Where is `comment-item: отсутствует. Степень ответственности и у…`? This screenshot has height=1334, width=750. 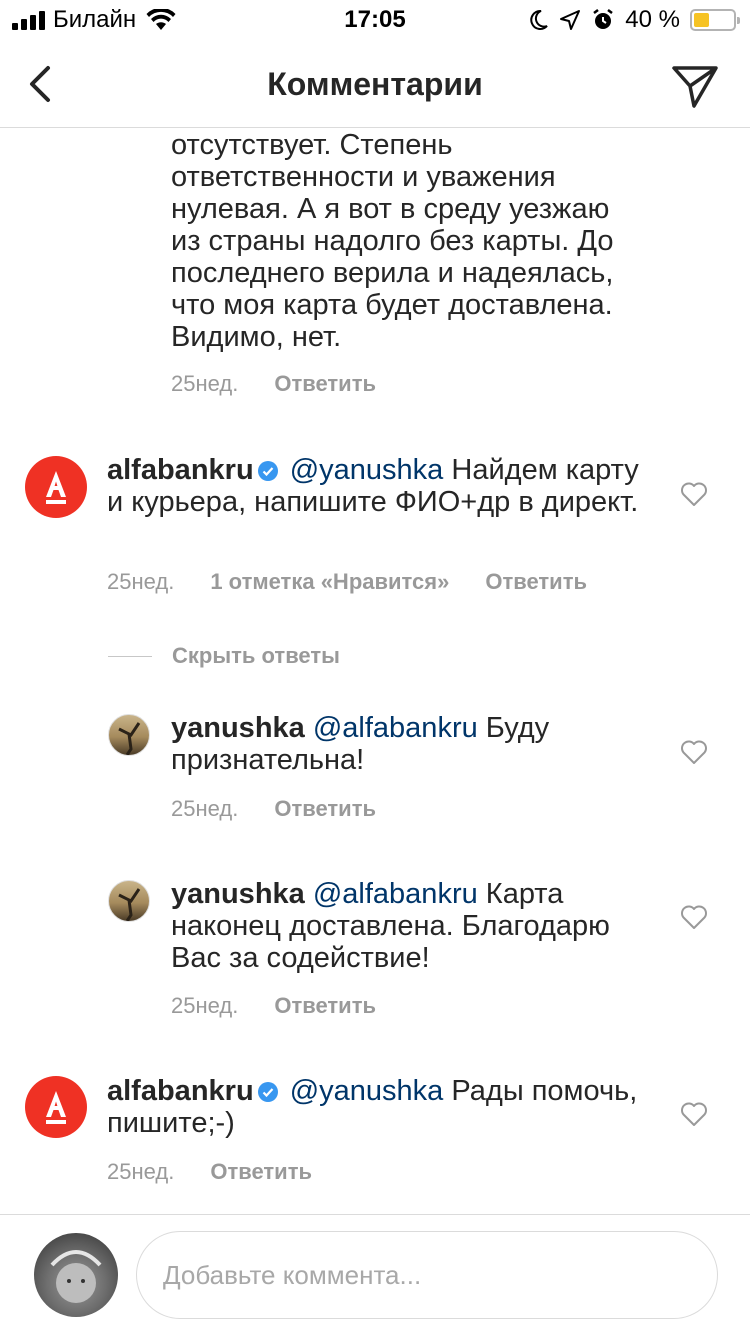
comment-item: отсутствует. Степень ответственности и у… is located at coordinates (401, 241).